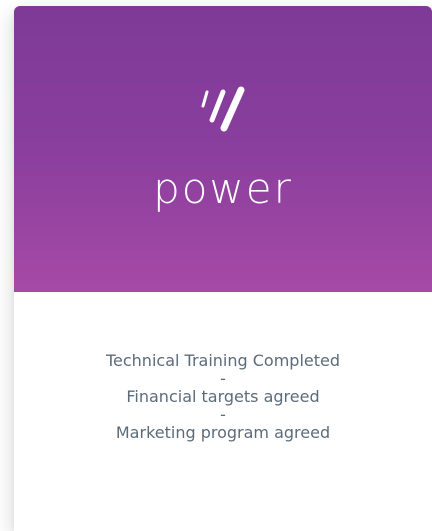  Describe the element at coordinates (223, 360) in the screenshot. I see `detail-line-training: Technical Training Completed` at that location.